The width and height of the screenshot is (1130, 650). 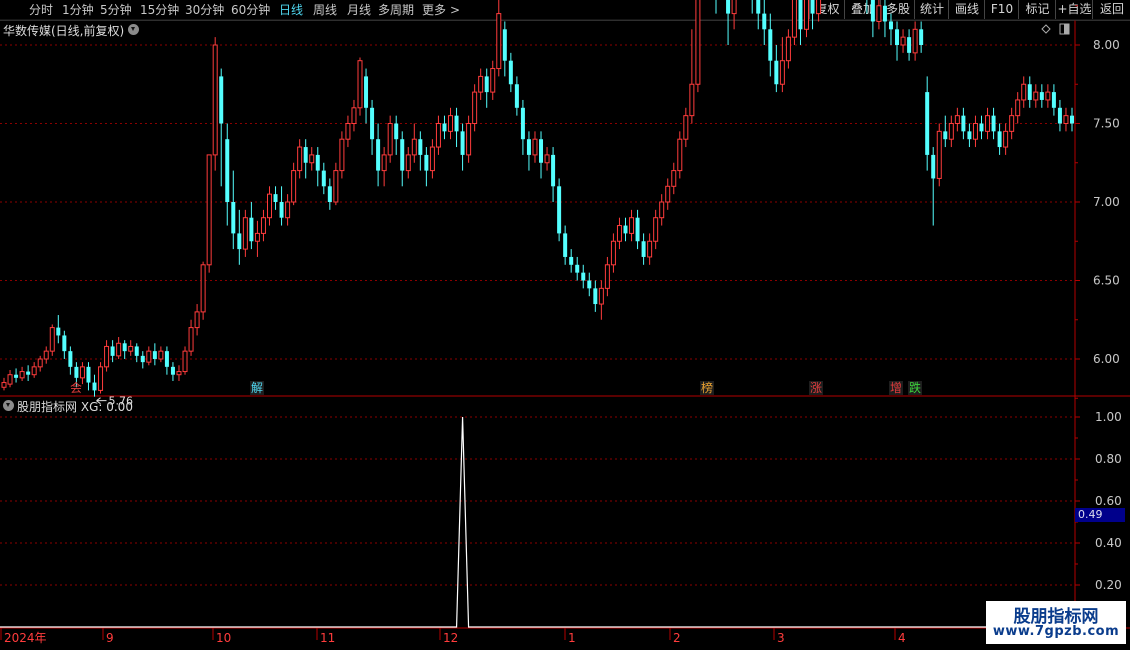 I want to click on indicator-value: 0.00, so click(x=119, y=407).